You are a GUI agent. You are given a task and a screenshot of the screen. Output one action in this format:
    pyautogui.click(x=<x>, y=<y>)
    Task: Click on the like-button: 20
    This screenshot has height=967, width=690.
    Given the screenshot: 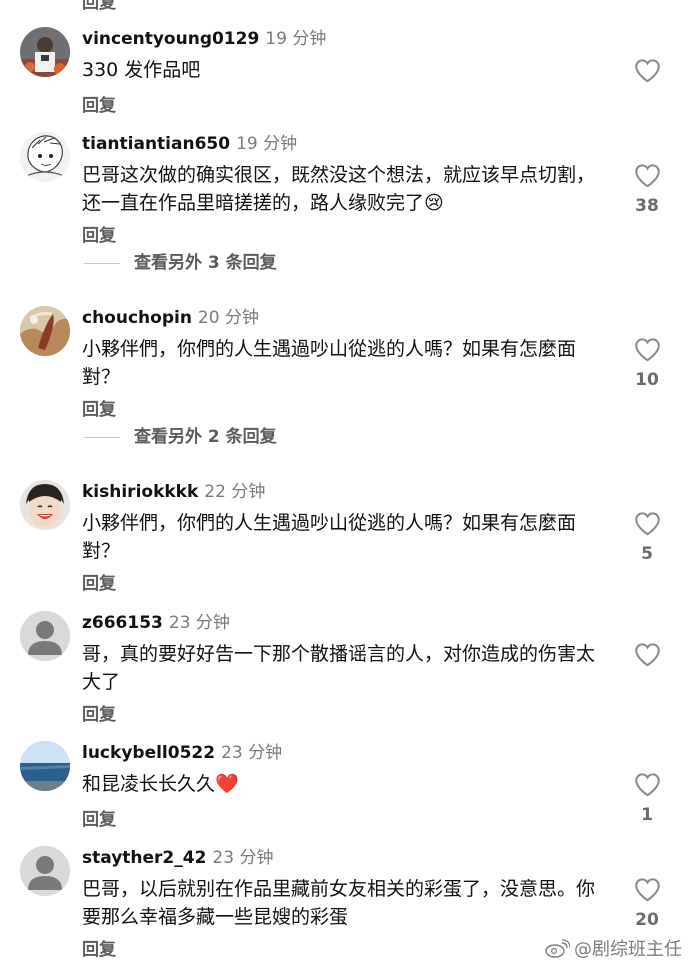 What is the action you would take?
    pyautogui.click(x=647, y=903)
    